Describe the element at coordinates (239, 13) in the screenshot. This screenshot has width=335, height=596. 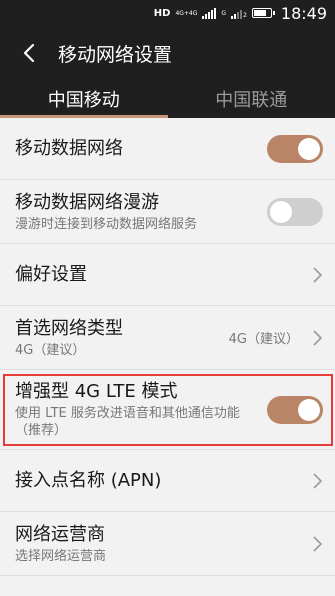
I see `sim2-signal-icon: 2` at that location.